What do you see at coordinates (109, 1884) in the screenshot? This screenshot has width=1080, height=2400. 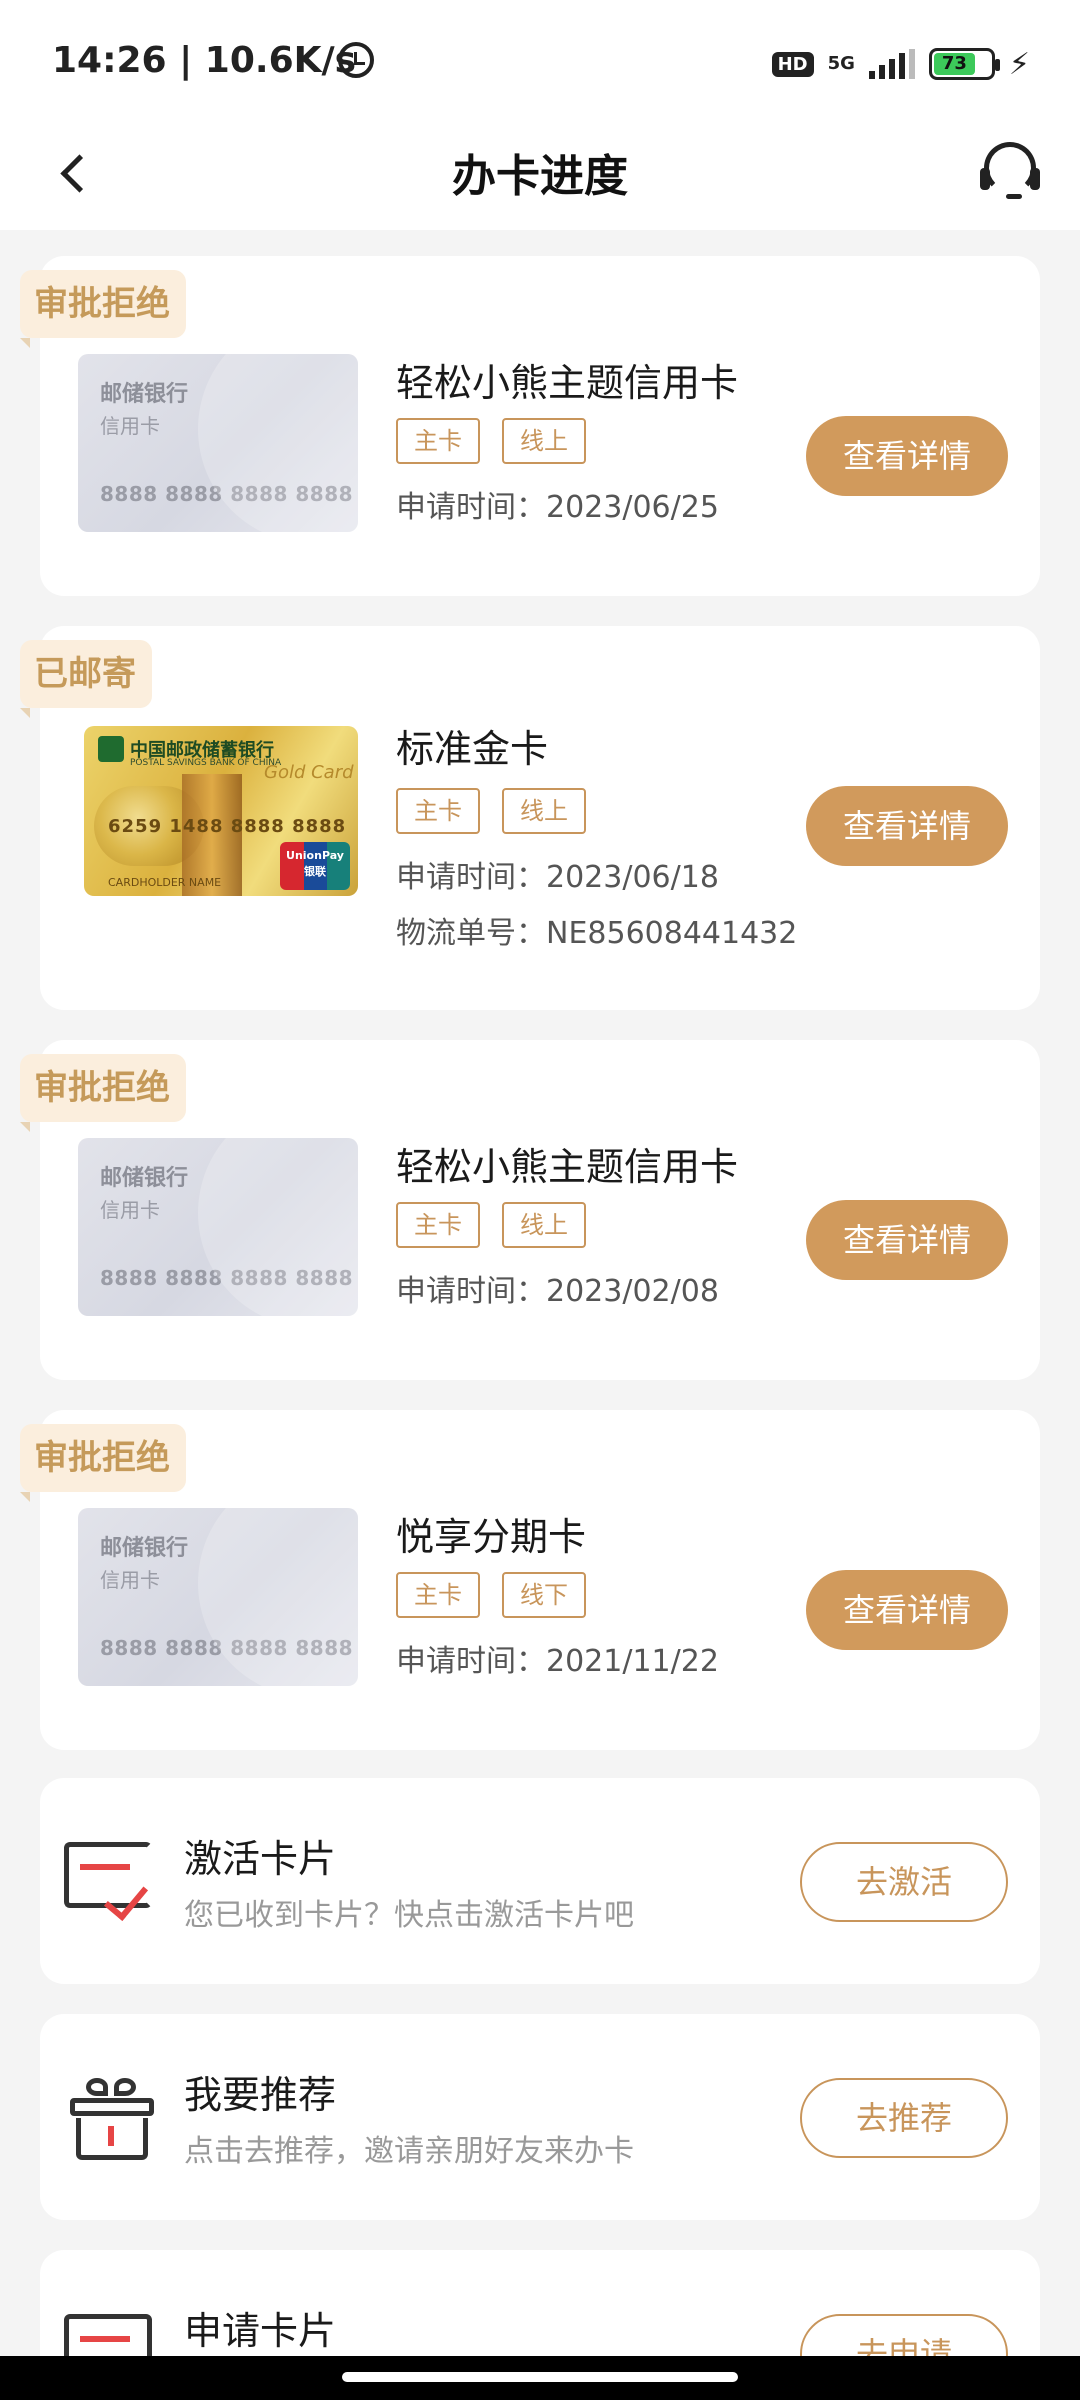 I see `activate-card-icon` at bounding box center [109, 1884].